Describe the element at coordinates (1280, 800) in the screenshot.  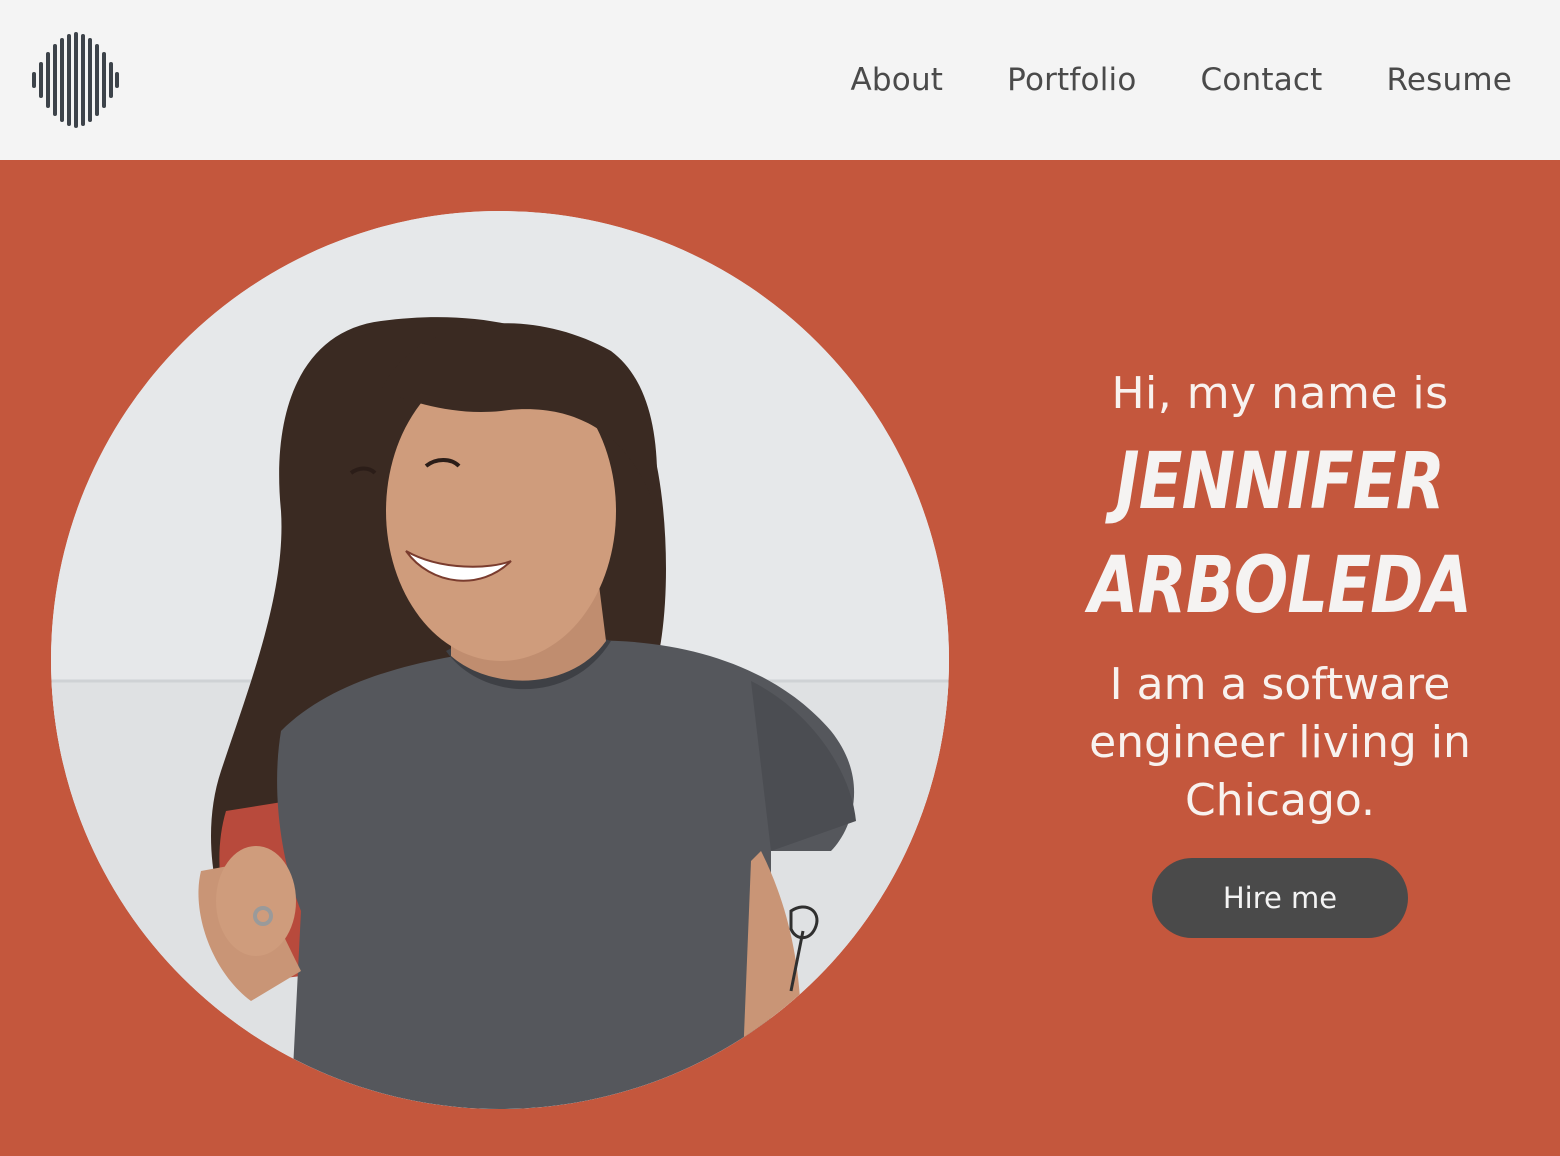
I see `tagline-line-3: Chicago.` at that location.